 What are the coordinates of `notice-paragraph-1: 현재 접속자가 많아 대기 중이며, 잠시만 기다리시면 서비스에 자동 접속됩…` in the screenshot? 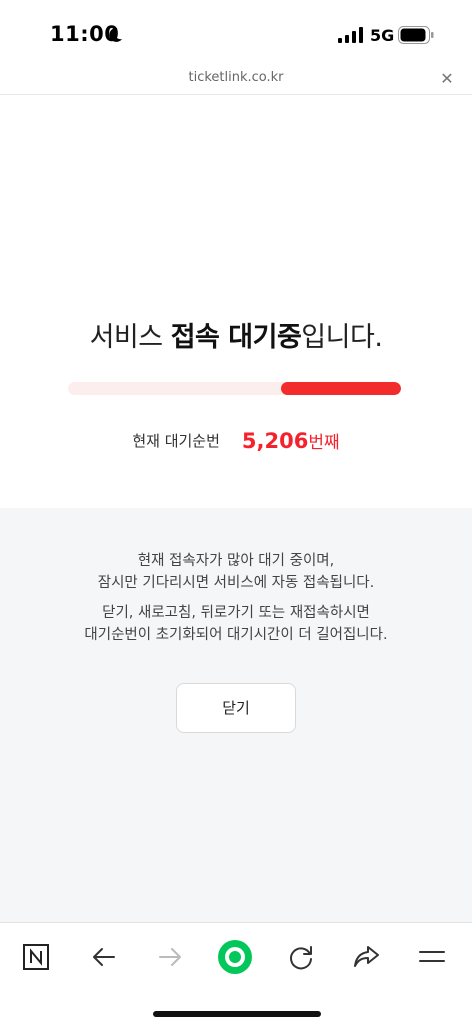 It's located at (236, 572).